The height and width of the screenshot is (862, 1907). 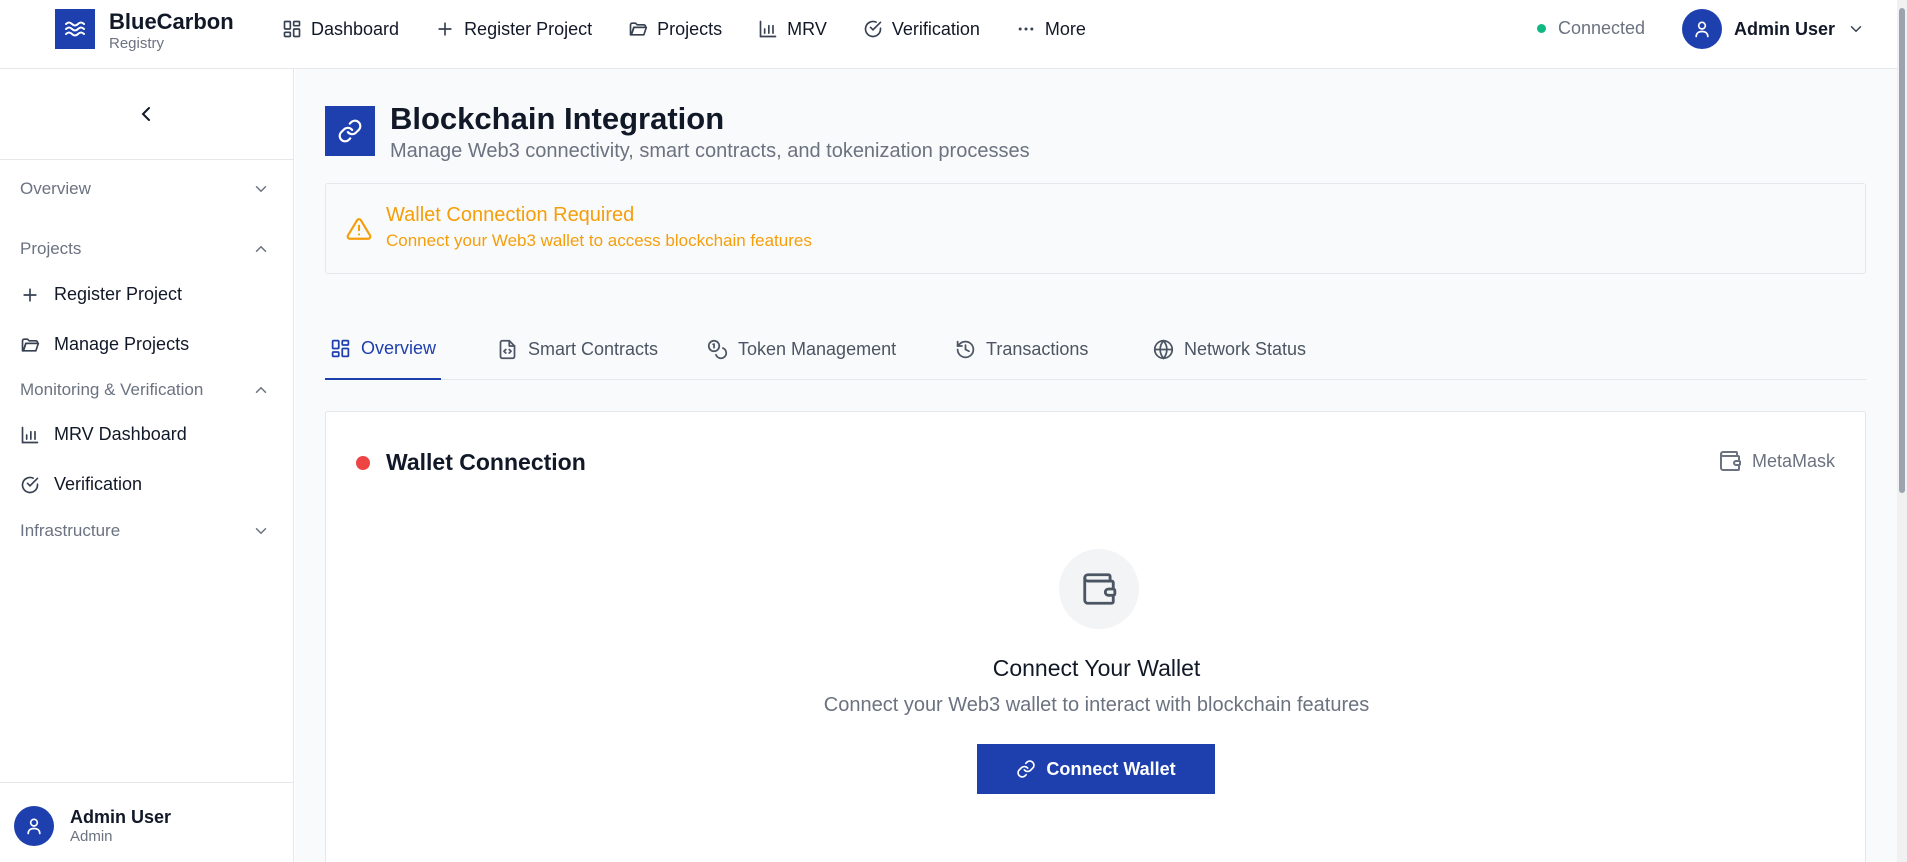 I want to click on card-title: Wallet Connection, so click(x=486, y=462).